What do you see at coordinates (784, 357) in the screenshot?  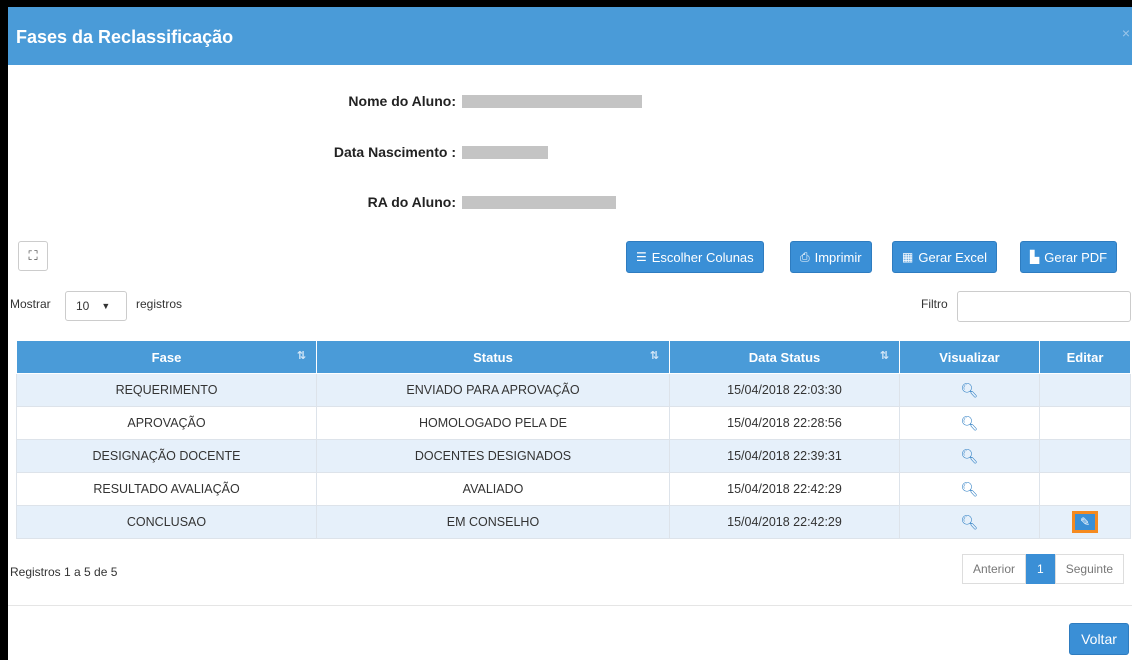 I see `col-data-status: Data Status ⇅` at bounding box center [784, 357].